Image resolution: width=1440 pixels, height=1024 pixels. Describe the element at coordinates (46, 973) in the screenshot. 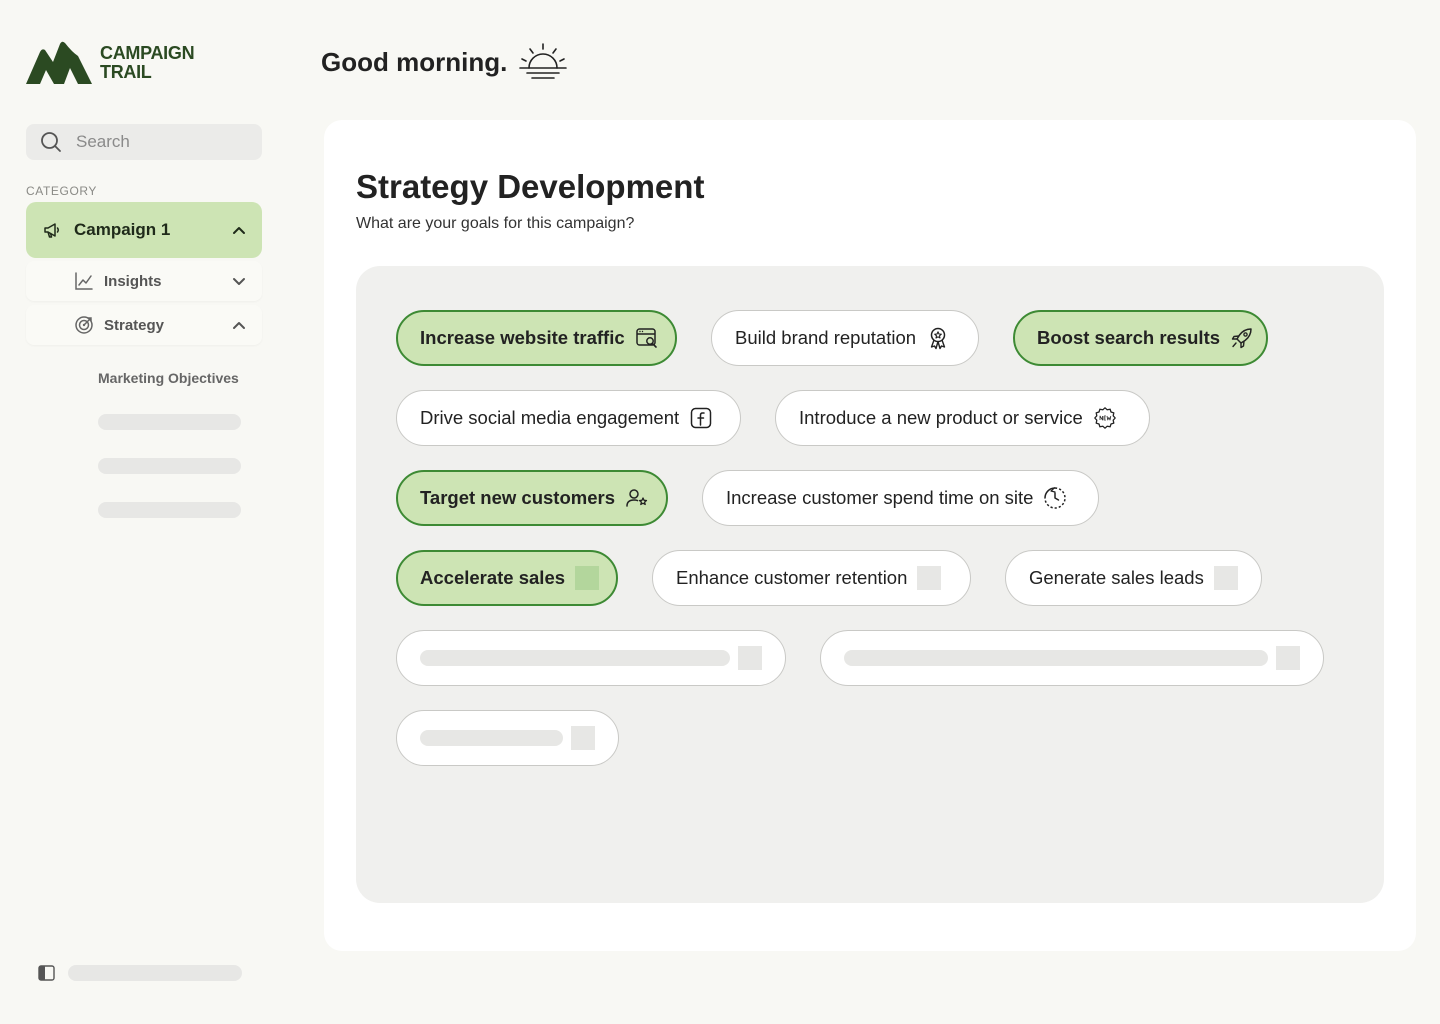

I see `sidebar-toggle-icon` at that location.